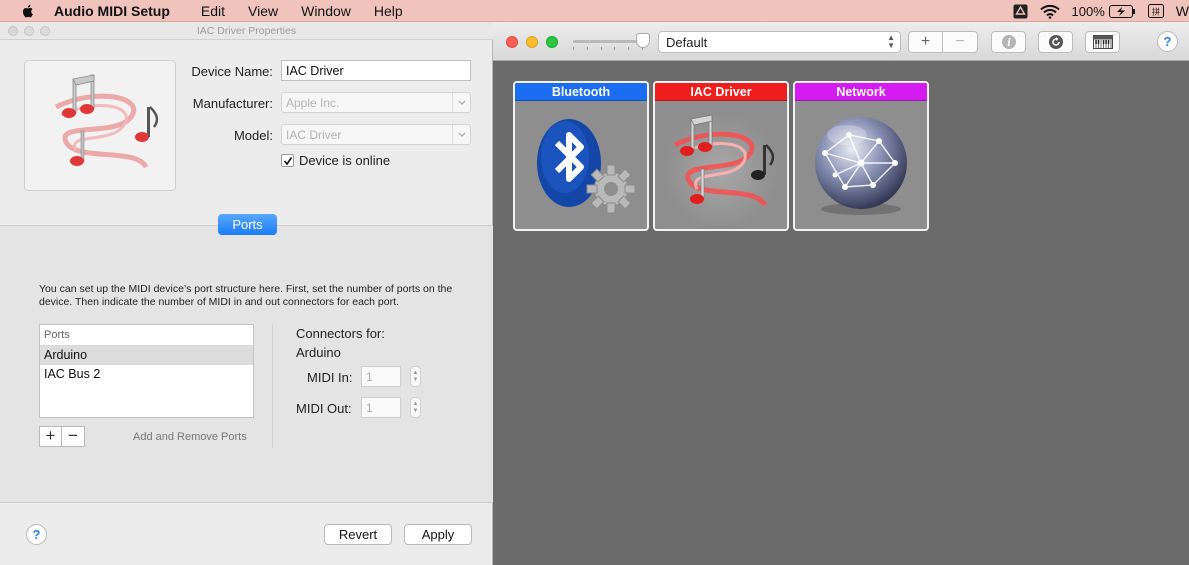 The height and width of the screenshot is (565, 1189). What do you see at coordinates (581, 92) in the screenshot?
I see `device-tile-label: Bluetooth` at bounding box center [581, 92].